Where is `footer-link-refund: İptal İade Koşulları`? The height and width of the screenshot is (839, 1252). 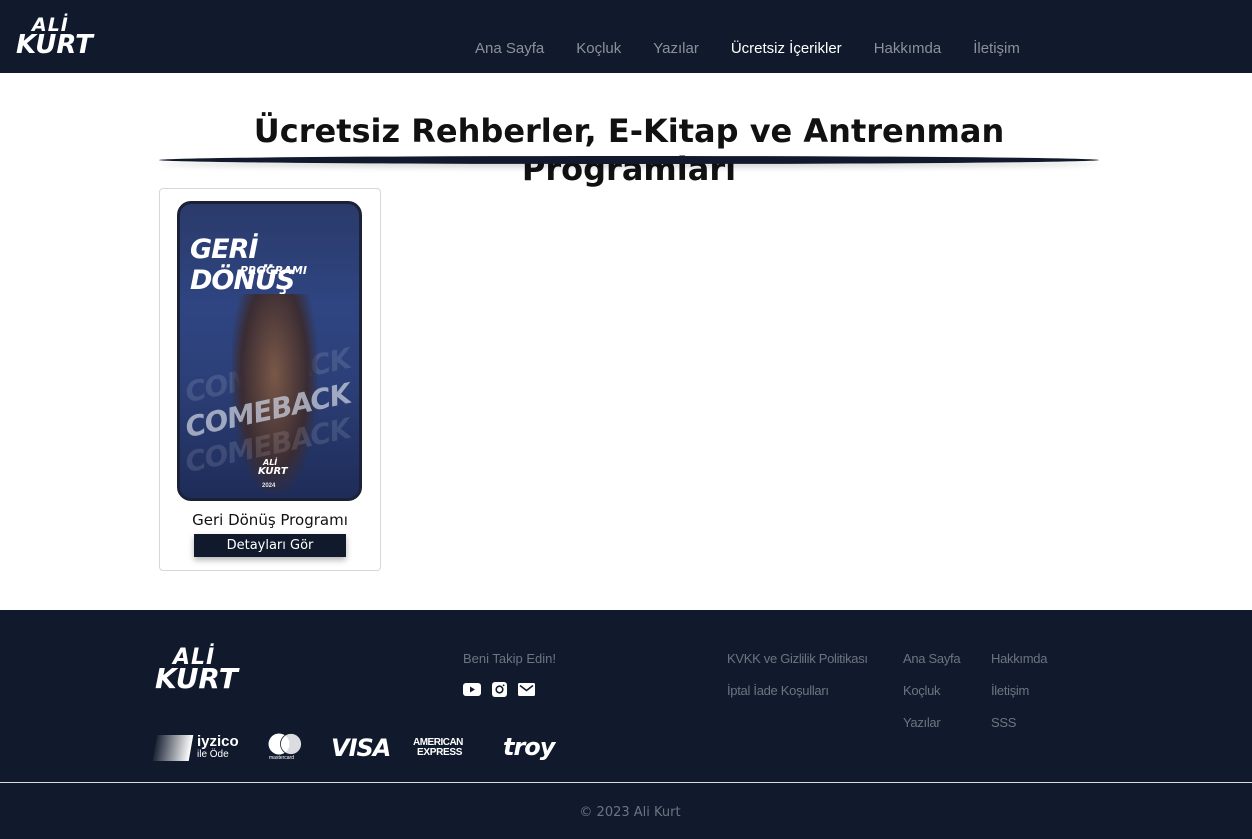
footer-link-refund: İptal İade Koşulları is located at coordinates (778, 690).